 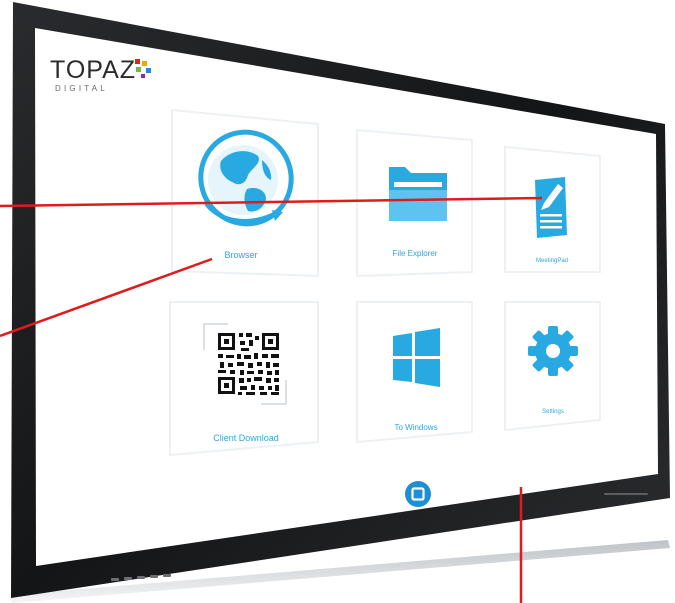 What do you see at coordinates (552, 261) in the screenshot?
I see `tile-label: MeetingPad` at bounding box center [552, 261].